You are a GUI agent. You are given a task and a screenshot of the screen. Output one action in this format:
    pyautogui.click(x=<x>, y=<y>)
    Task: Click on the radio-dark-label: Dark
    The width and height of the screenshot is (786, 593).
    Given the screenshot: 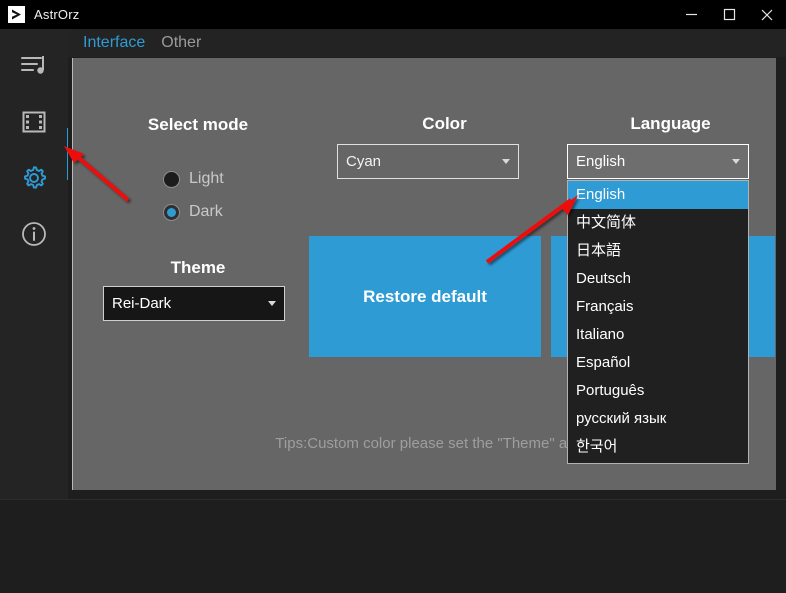 What is the action you would take?
    pyautogui.click(x=206, y=211)
    